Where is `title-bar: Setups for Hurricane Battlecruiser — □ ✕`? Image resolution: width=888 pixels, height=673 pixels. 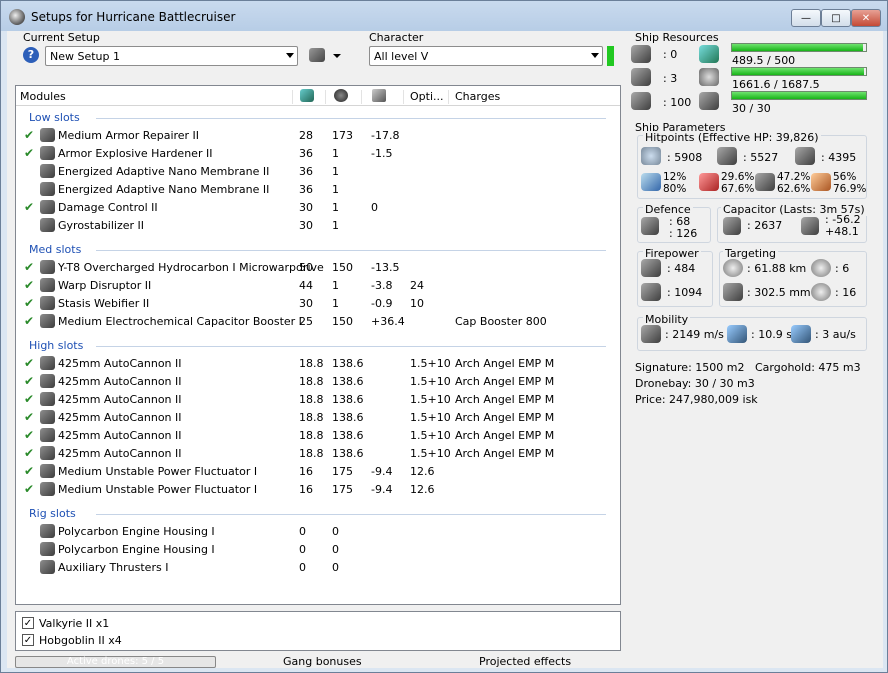
title-bar: Setups for Hurricane Battlecruiser — □ ✕ is located at coordinates (444, 16).